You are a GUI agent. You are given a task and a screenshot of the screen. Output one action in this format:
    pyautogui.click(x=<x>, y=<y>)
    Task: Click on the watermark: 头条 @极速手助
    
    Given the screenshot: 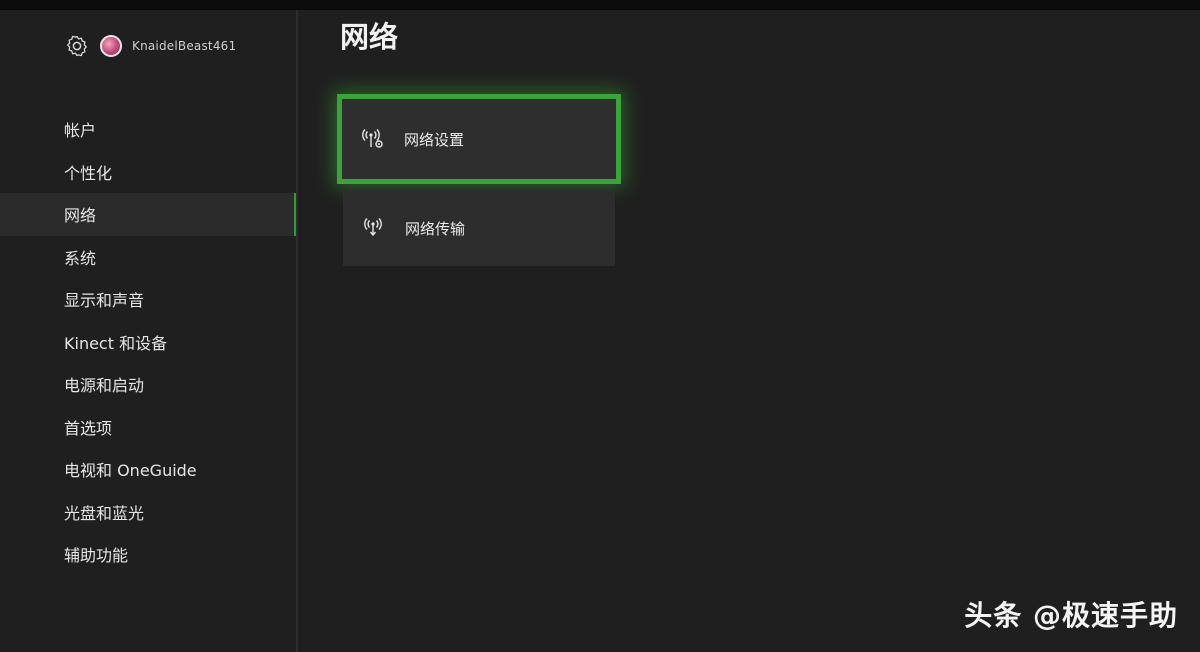 What is the action you would take?
    pyautogui.click(x=1071, y=615)
    